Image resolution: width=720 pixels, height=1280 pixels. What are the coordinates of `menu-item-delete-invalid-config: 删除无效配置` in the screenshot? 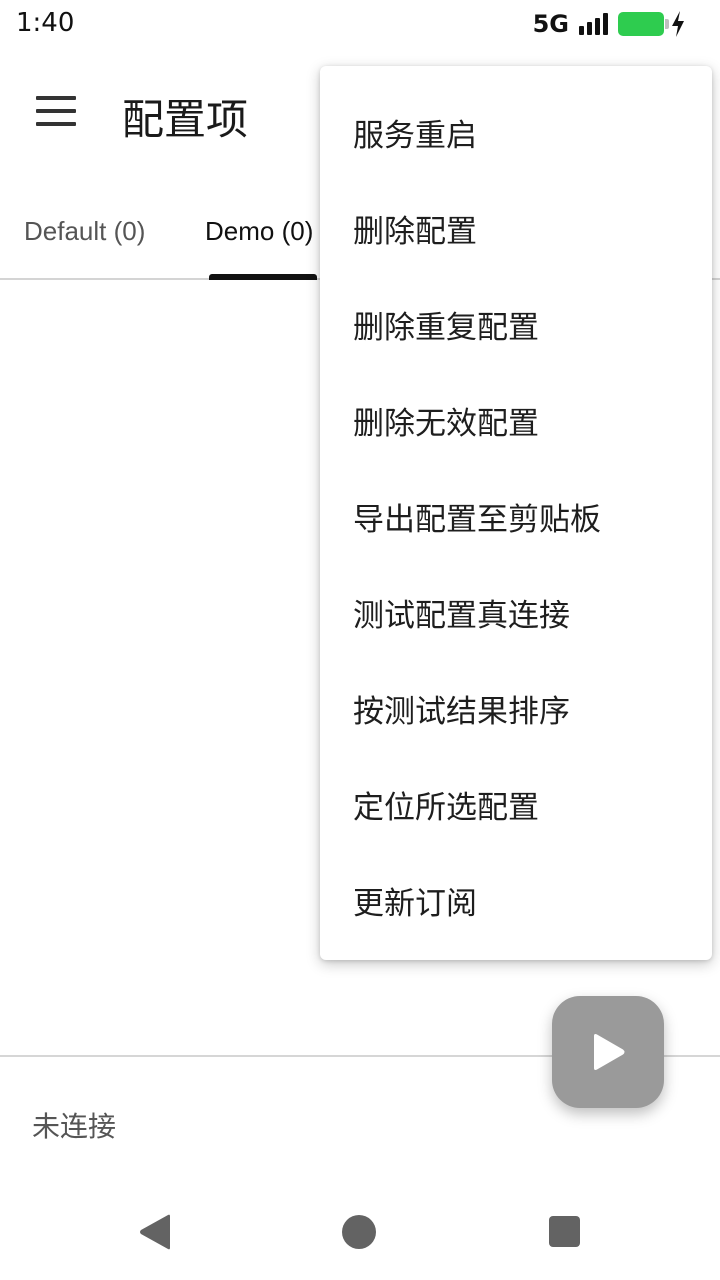 It's located at (516, 420).